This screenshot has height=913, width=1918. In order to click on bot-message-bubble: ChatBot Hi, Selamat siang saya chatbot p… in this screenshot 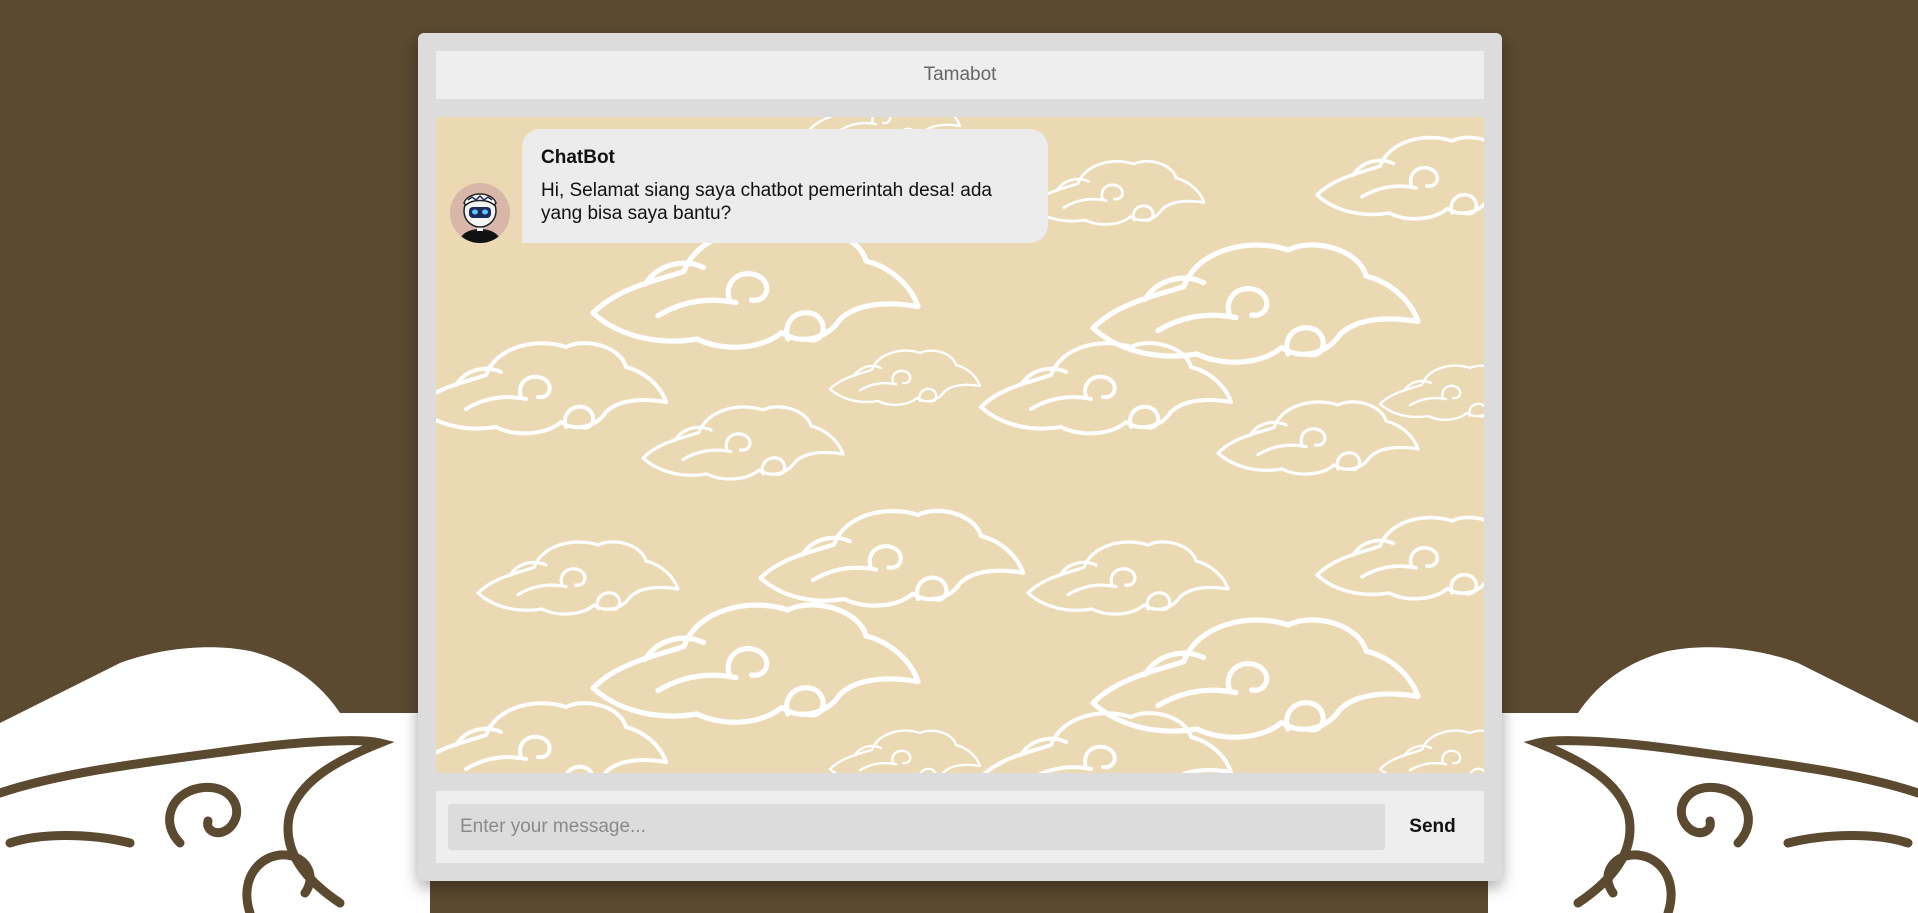, I will do `click(785, 186)`.